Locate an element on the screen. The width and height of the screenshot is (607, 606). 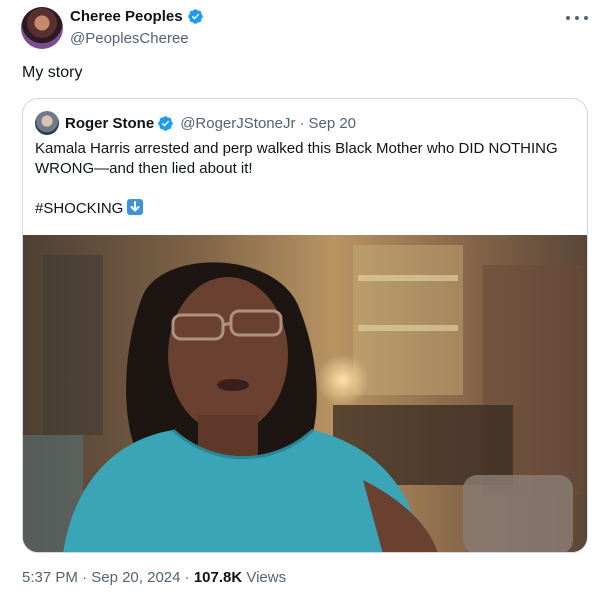
more-options-icon is located at coordinates (577, 18).